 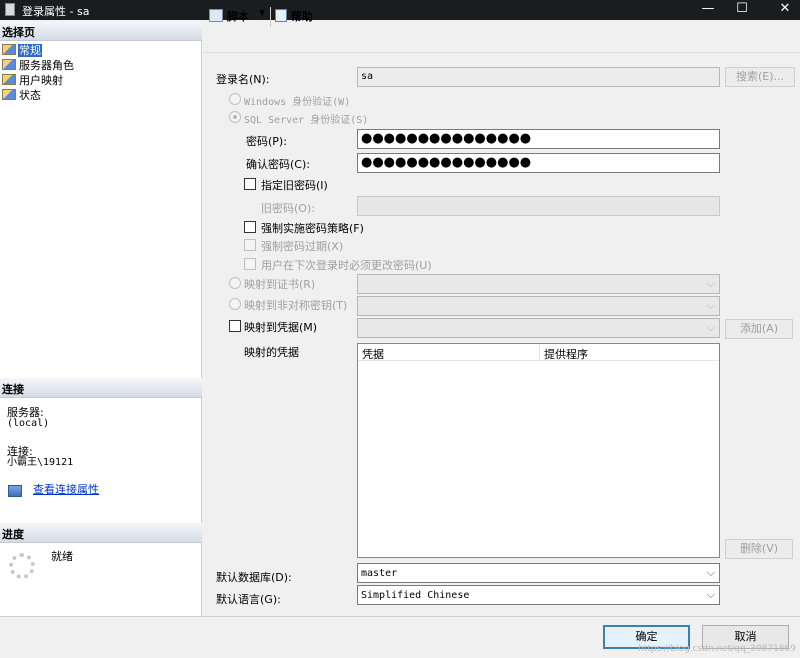 What do you see at coordinates (235, 304) in the screenshot?
I see `map-asymmetric-key-radio` at bounding box center [235, 304].